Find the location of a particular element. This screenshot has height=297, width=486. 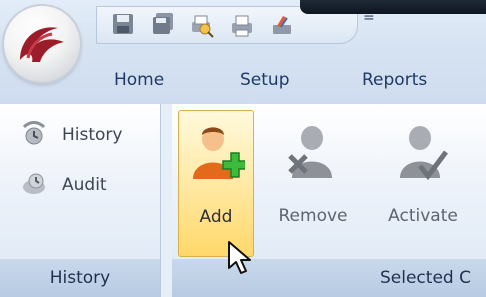

application-menu-button is located at coordinates (42, 44).